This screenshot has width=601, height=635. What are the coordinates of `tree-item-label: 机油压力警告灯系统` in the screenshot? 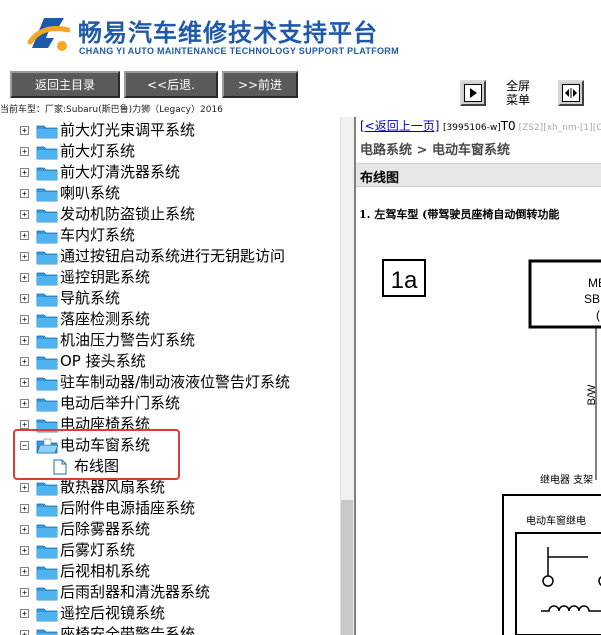 It's located at (128, 340).